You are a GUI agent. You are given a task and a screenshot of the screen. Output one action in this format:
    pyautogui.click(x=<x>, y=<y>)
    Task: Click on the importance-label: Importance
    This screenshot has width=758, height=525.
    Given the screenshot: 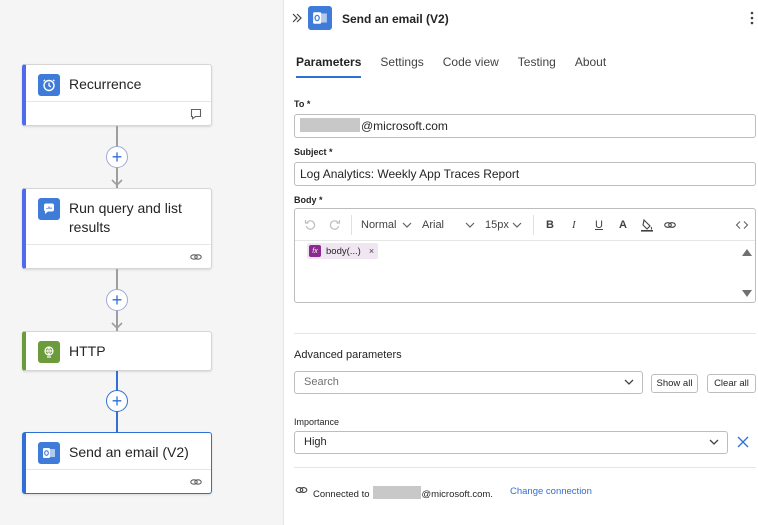 What is the action you would take?
    pyautogui.click(x=317, y=422)
    